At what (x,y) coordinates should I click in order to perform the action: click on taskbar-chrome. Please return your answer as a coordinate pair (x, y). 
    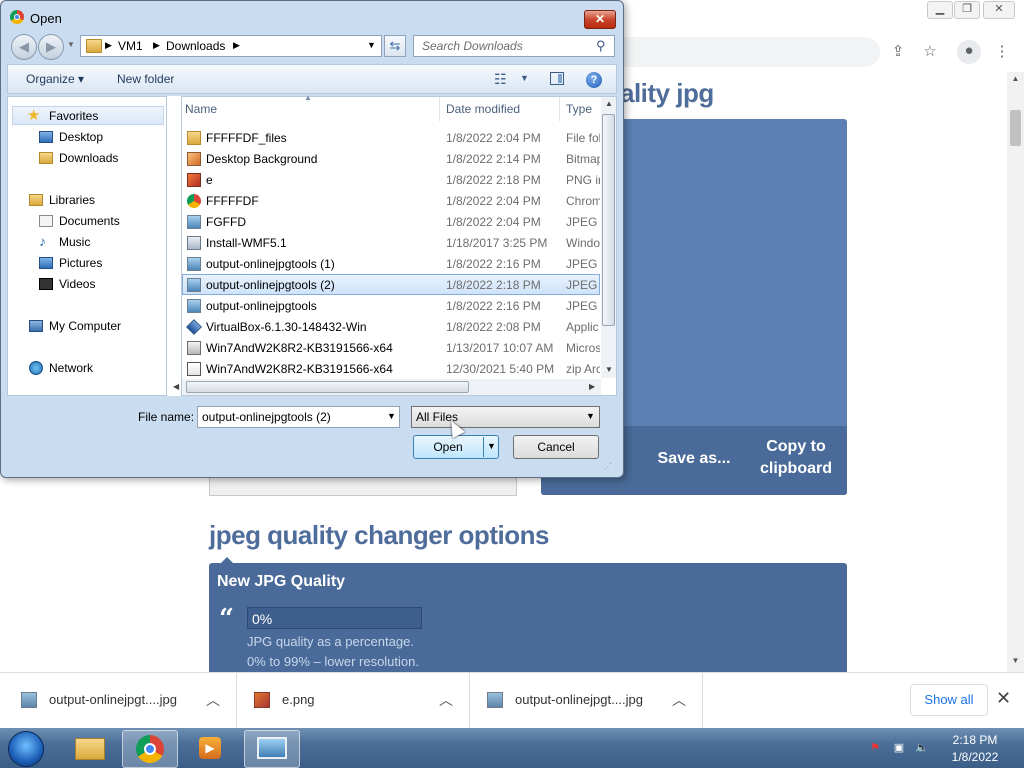
    Looking at the image, I should click on (150, 749).